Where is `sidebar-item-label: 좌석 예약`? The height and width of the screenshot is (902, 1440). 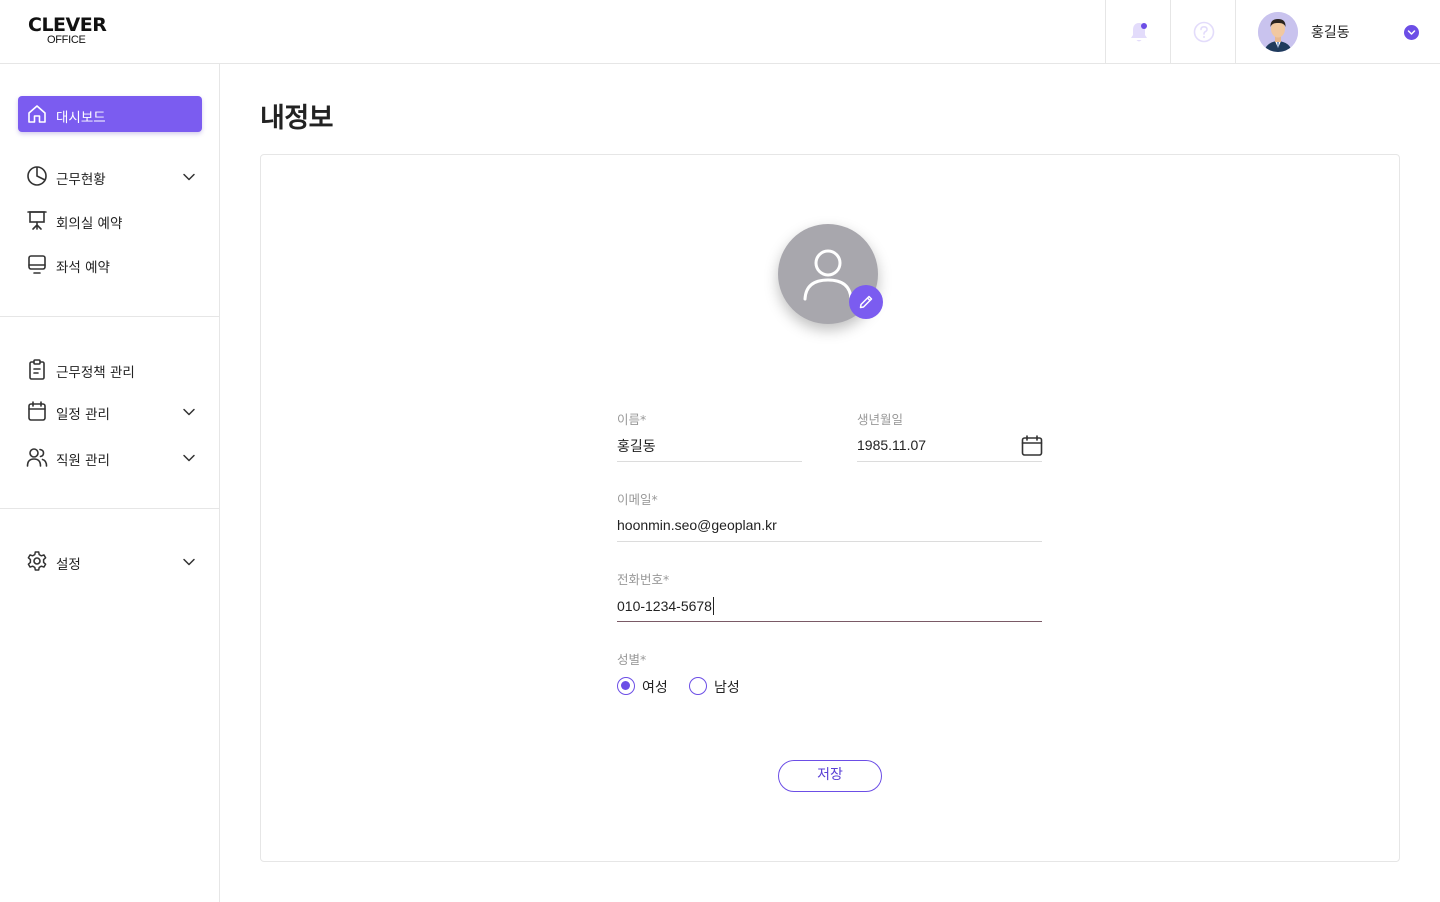
sidebar-item-label: 좌석 예약 is located at coordinates (83, 268).